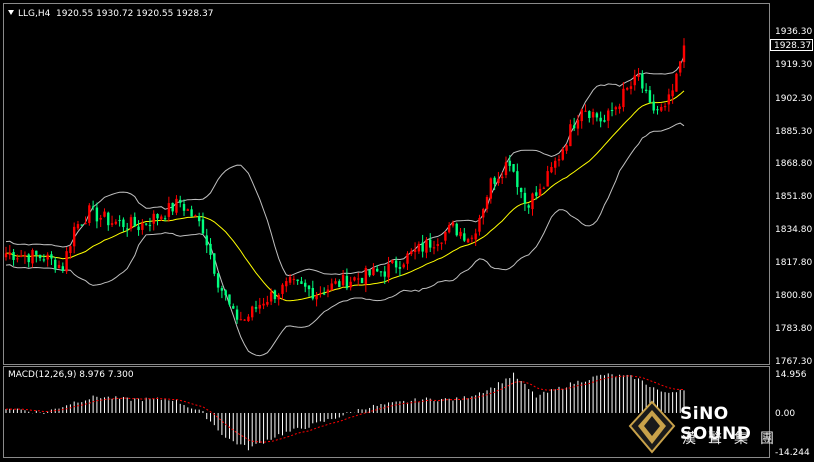 The image size is (814, 462). I want to click on price-tick: 1834.80, so click(793, 230).